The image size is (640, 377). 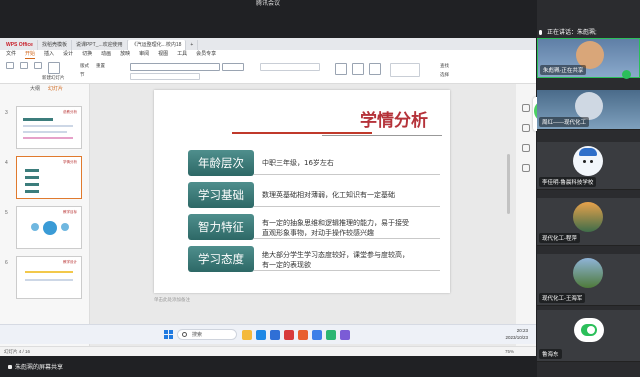 I want to click on notes-placeholder: 单击此处添加备注, so click(x=302, y=300).